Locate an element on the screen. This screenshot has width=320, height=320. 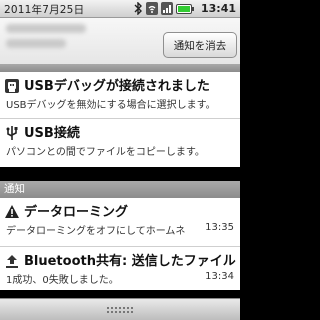
notification-text: パソコンとの間でファイルをコピーします。 is located at coordinates (105, 152).